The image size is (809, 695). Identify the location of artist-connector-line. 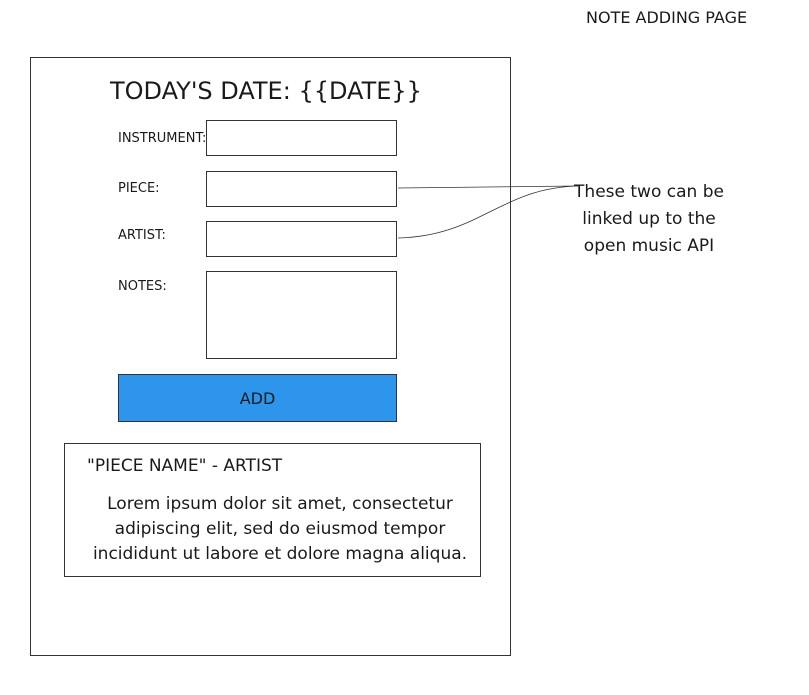
(488, 212).